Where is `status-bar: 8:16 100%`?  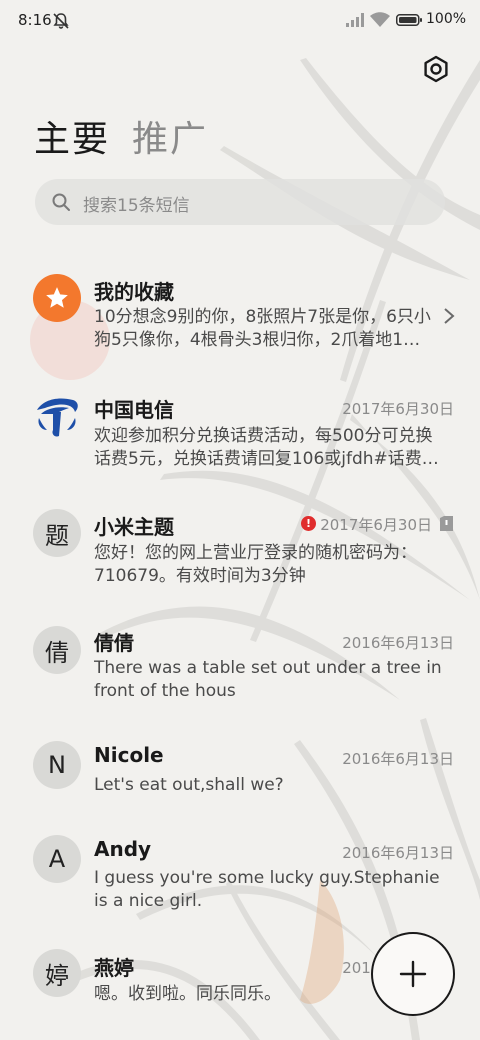
status-bar: 8:16 100% is located at coordinates (240, 22).